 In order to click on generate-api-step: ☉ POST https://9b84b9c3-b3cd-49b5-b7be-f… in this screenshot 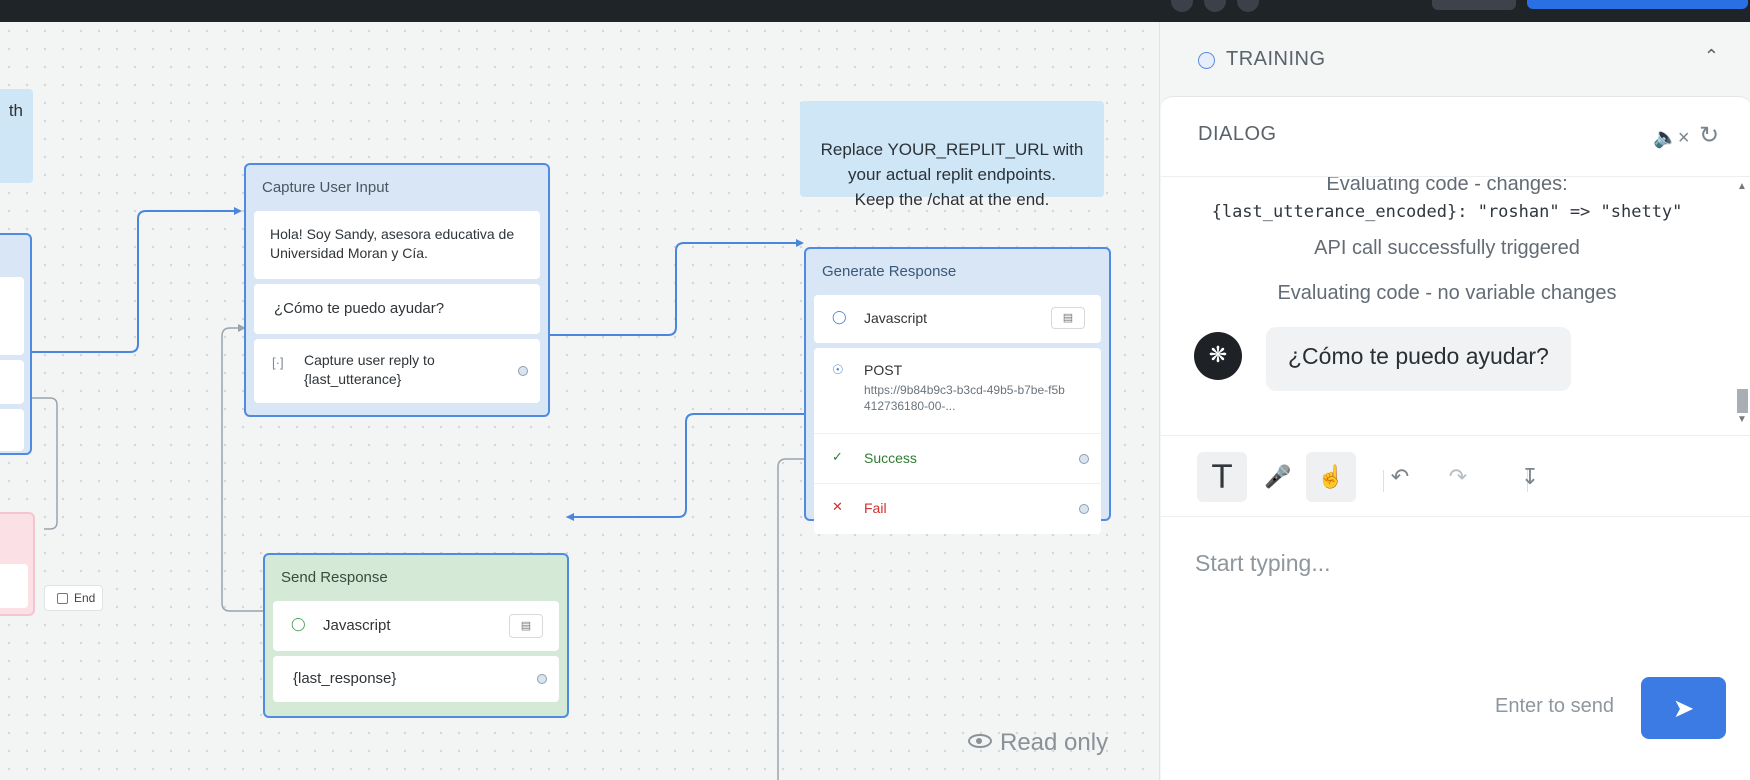, I will do `click(957, 441)`.